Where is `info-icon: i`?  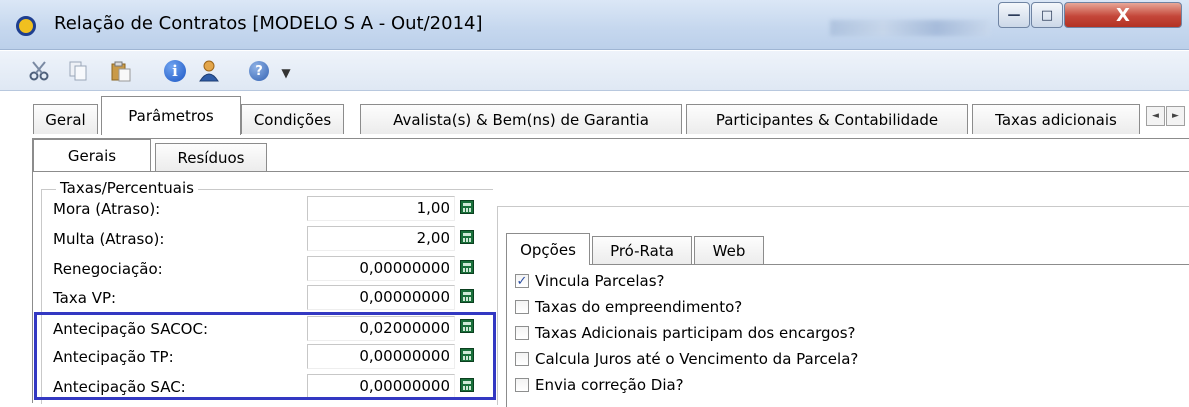 info-icon: i is located at coordinates (175, 71).